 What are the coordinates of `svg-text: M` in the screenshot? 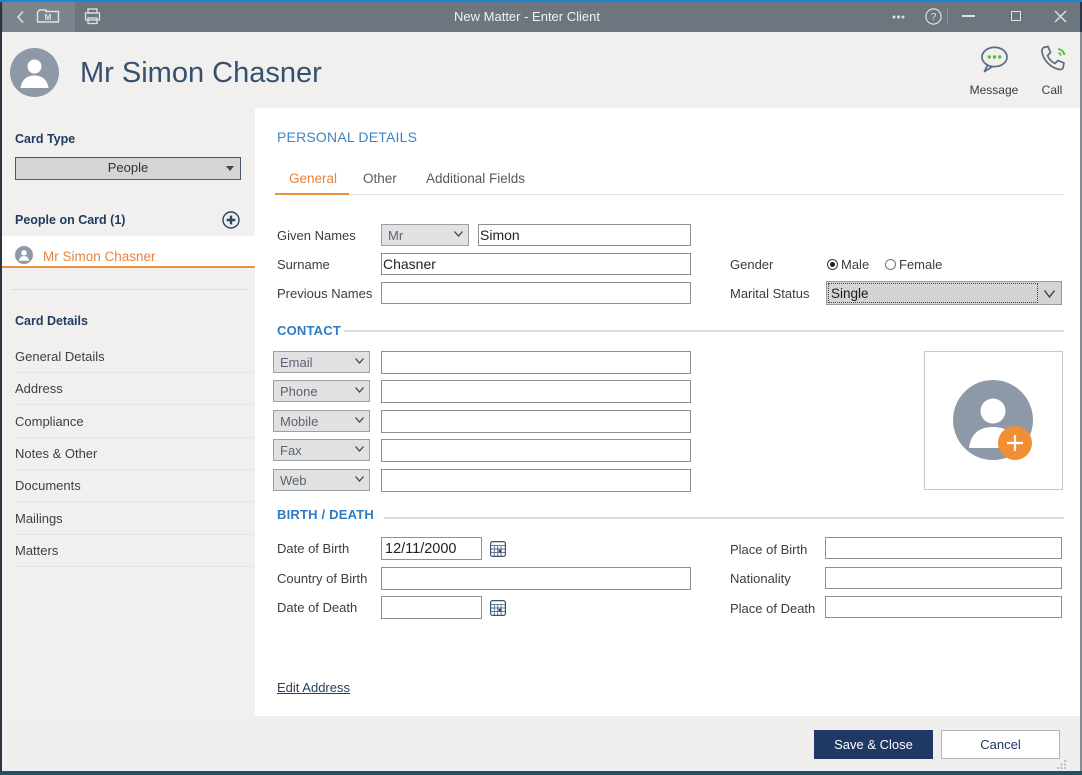 It's located at (48, 17).